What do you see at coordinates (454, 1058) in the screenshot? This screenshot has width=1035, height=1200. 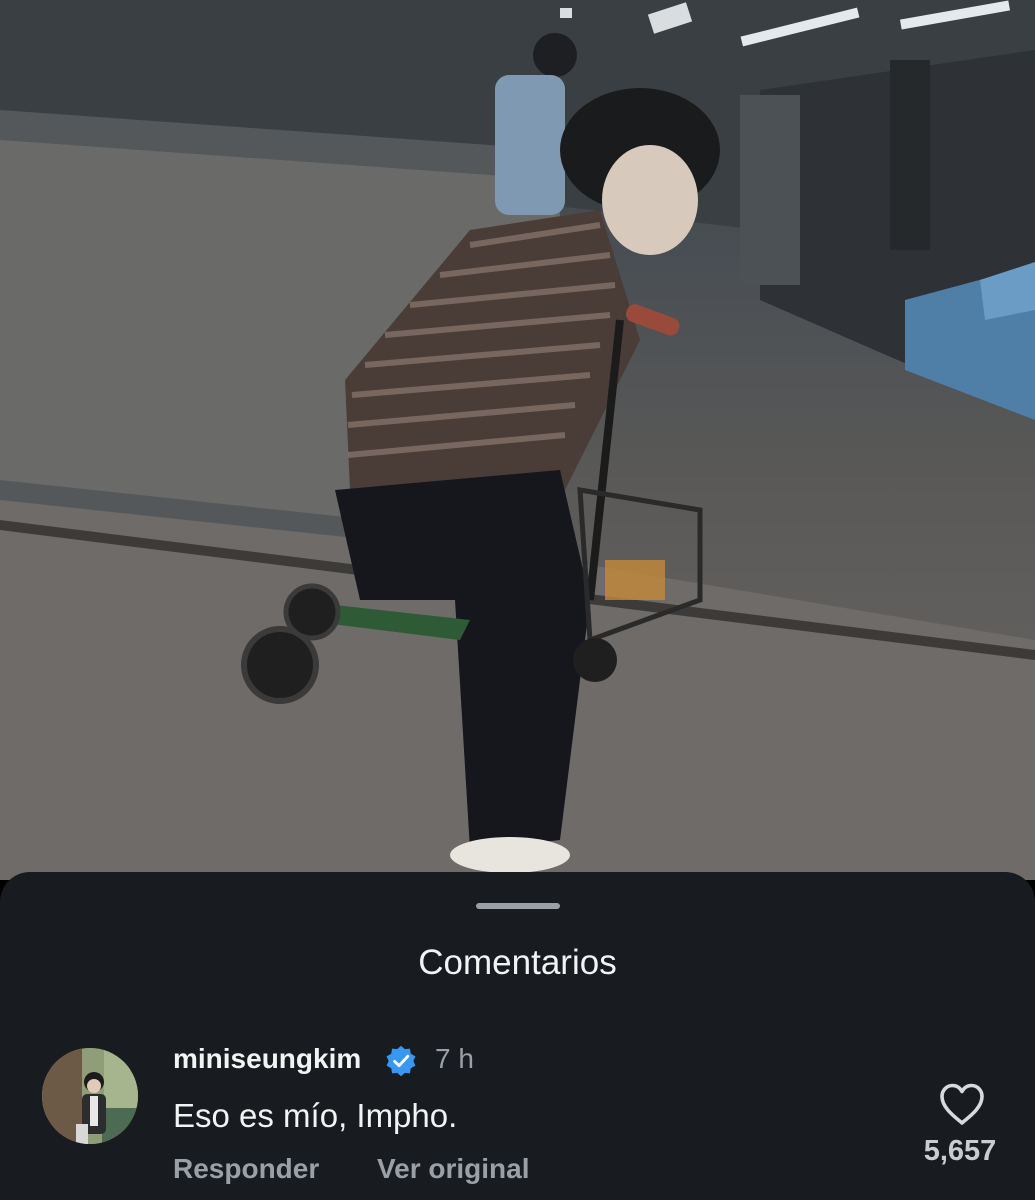 I see `comment-timestamp: 7 h` at bounding box center [454, 1058].